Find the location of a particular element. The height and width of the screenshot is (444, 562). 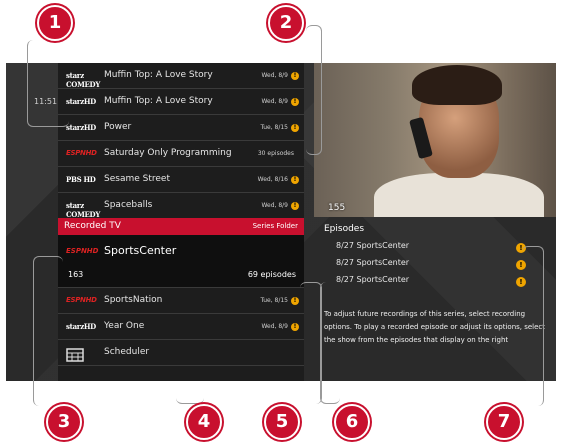

series-folder-label: Series Folder is located at coordinates (275, 226).